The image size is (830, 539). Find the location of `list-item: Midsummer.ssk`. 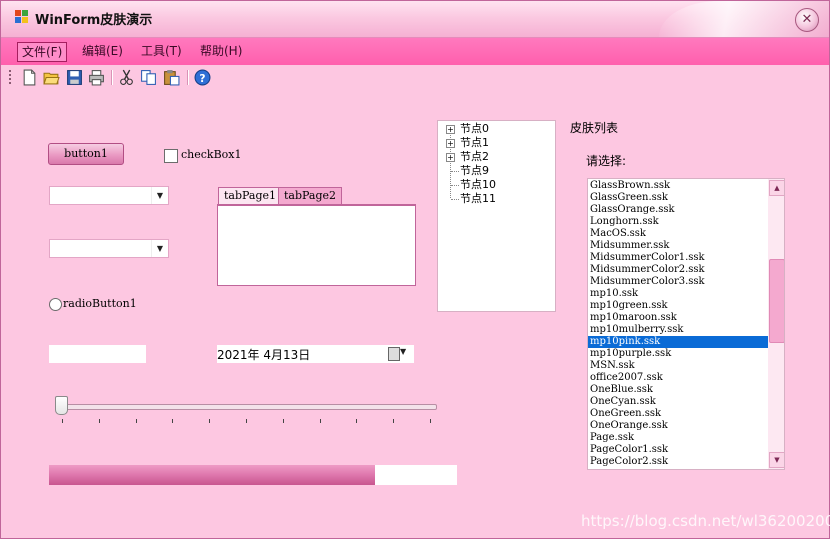

list-item: Midsummer.ssk is located at coordinates (678, 246).